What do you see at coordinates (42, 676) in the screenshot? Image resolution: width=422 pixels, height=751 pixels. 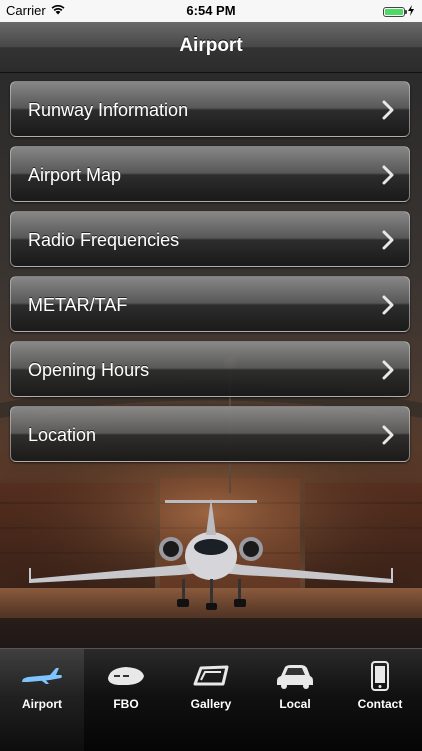 I see `plane-icon` at bounding box center [42, 676].